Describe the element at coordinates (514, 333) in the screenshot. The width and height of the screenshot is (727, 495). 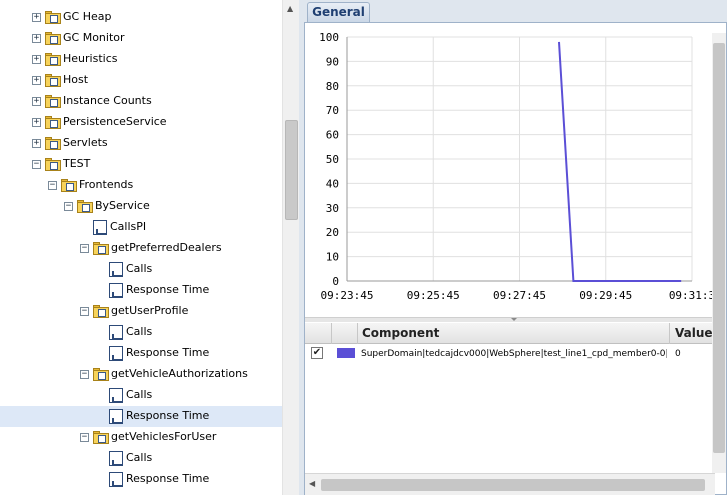
I see `header-component: Component` at that location.